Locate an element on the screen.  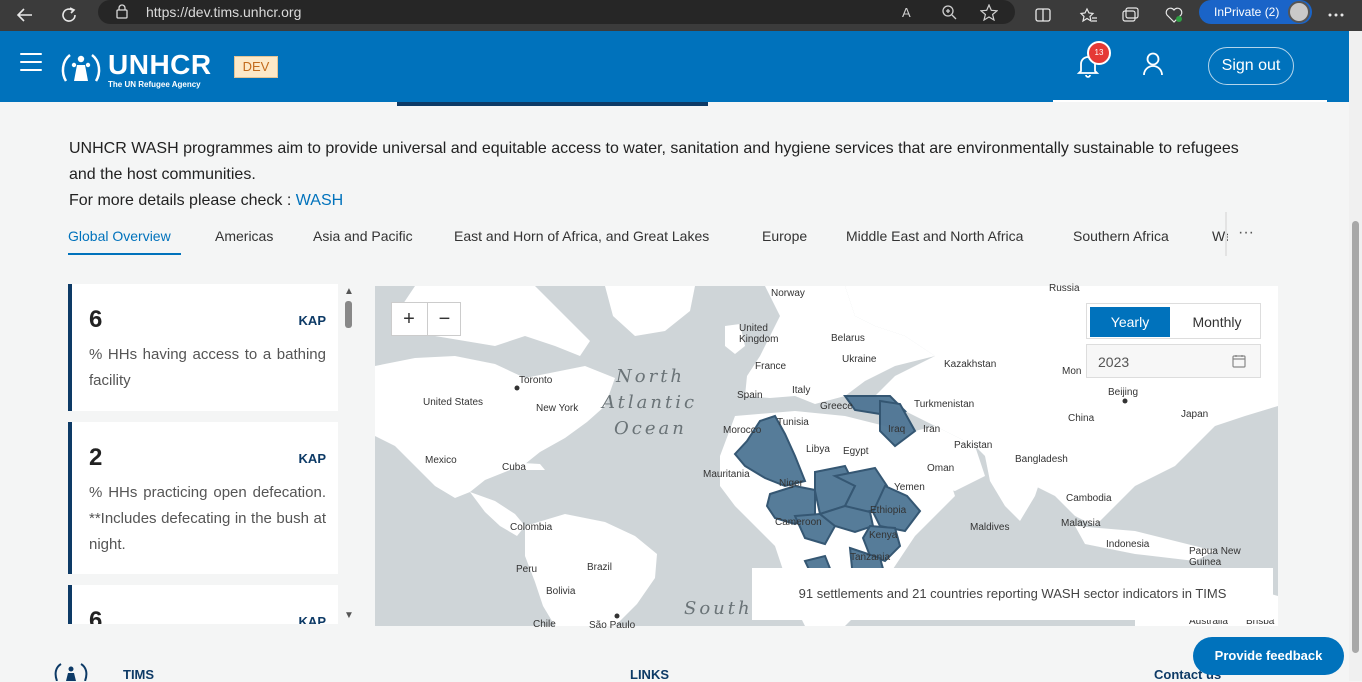
map-label: Iran is located at coordinates (932, 429).